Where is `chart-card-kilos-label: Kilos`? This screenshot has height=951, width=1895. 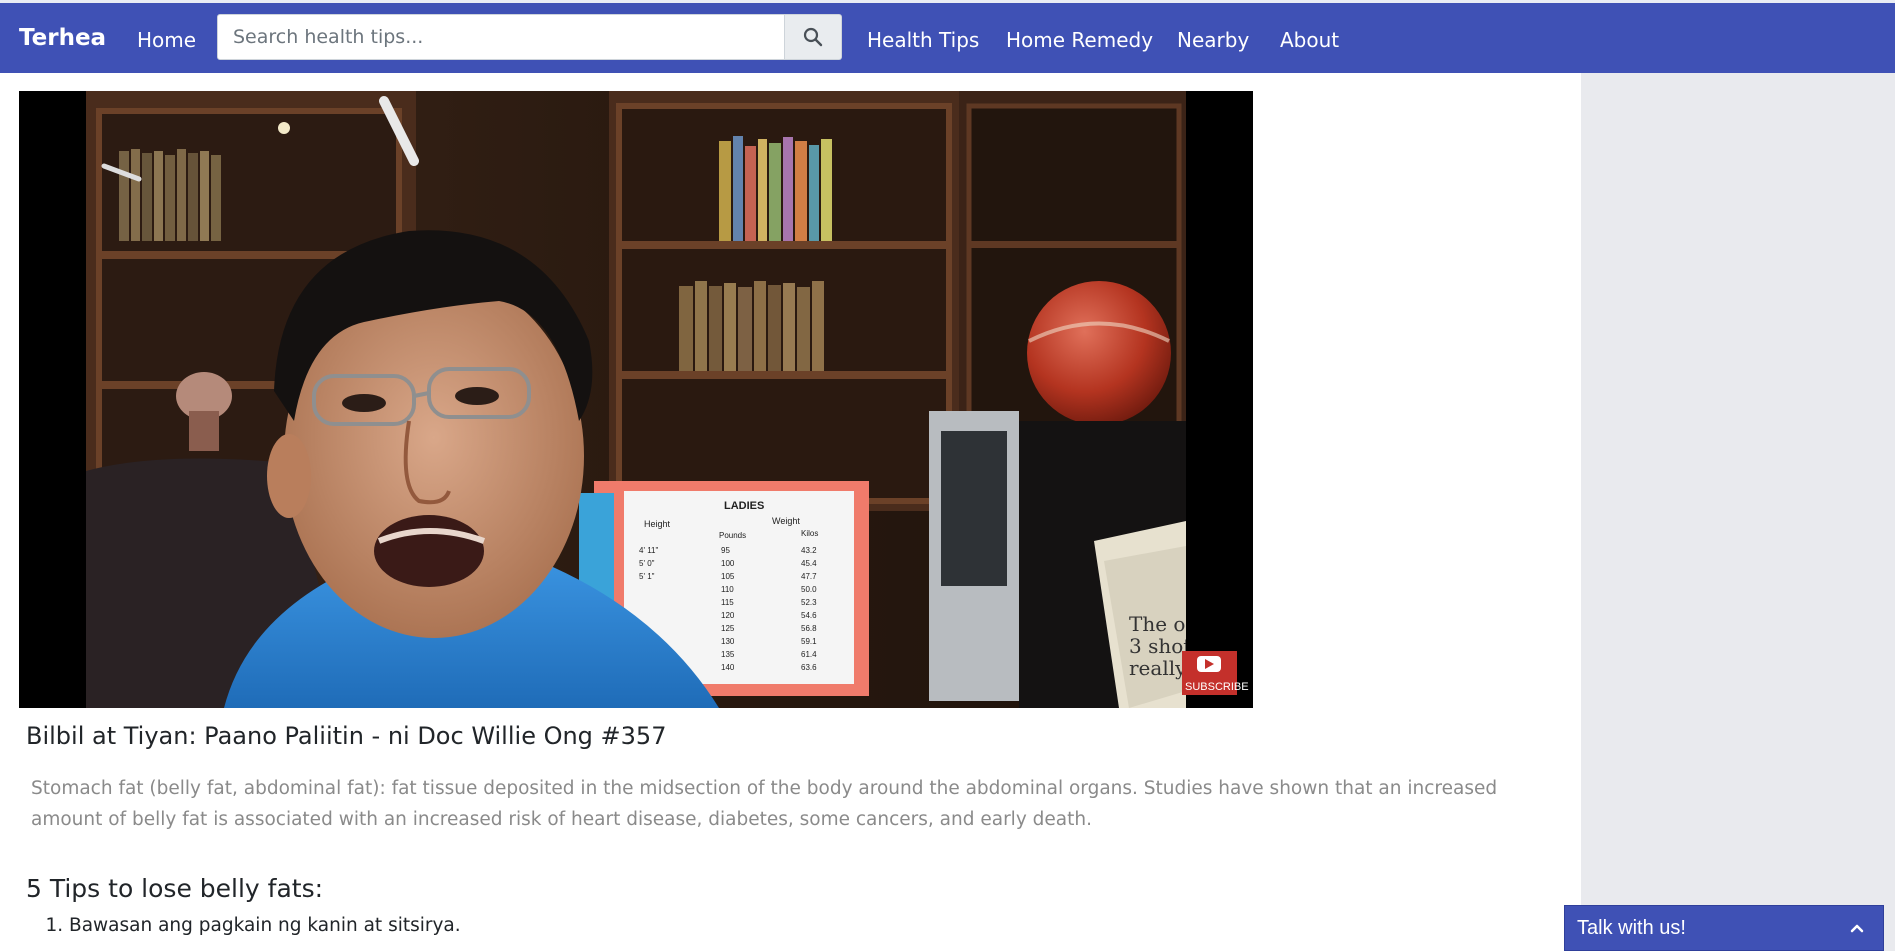
chart-card-kilos-label: Kilos is located at coordinates (809, 533).